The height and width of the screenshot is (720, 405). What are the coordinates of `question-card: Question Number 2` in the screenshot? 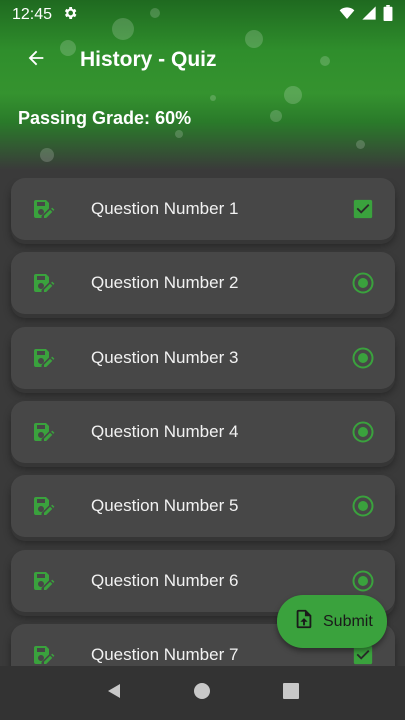 It's located at (203, 283).